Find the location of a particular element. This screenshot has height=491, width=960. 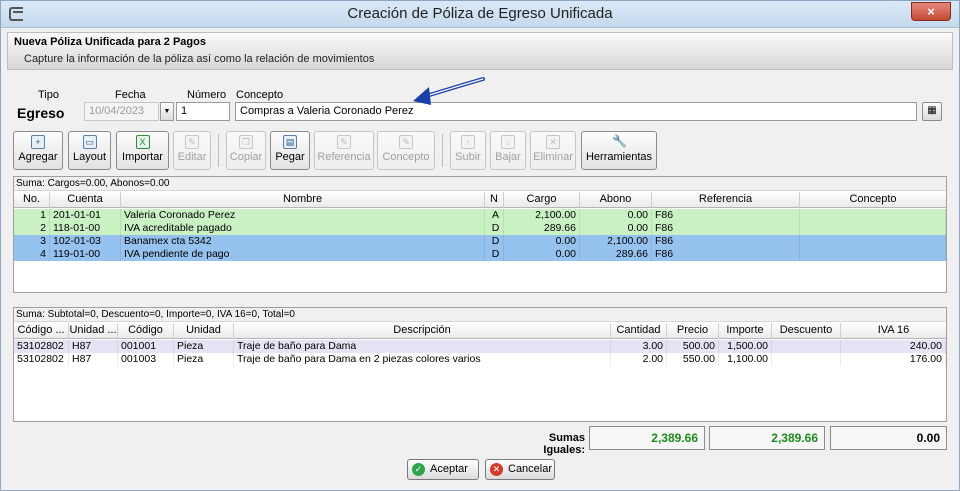

eliminar-label: Eliminar is located at coordinates (553, 157).